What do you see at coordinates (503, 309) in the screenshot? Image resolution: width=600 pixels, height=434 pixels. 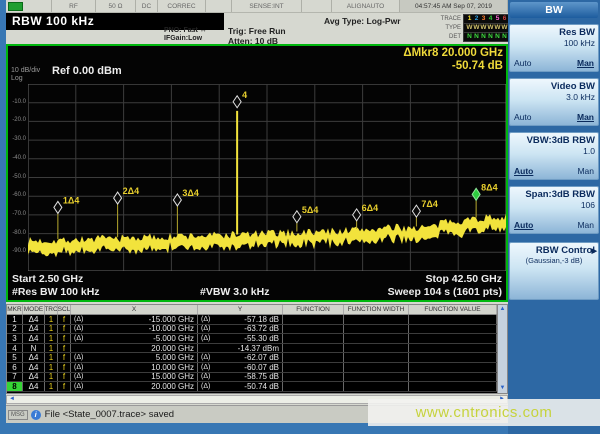 I see `scroll-up-icon: ▲` at bounding box center [503, 309].